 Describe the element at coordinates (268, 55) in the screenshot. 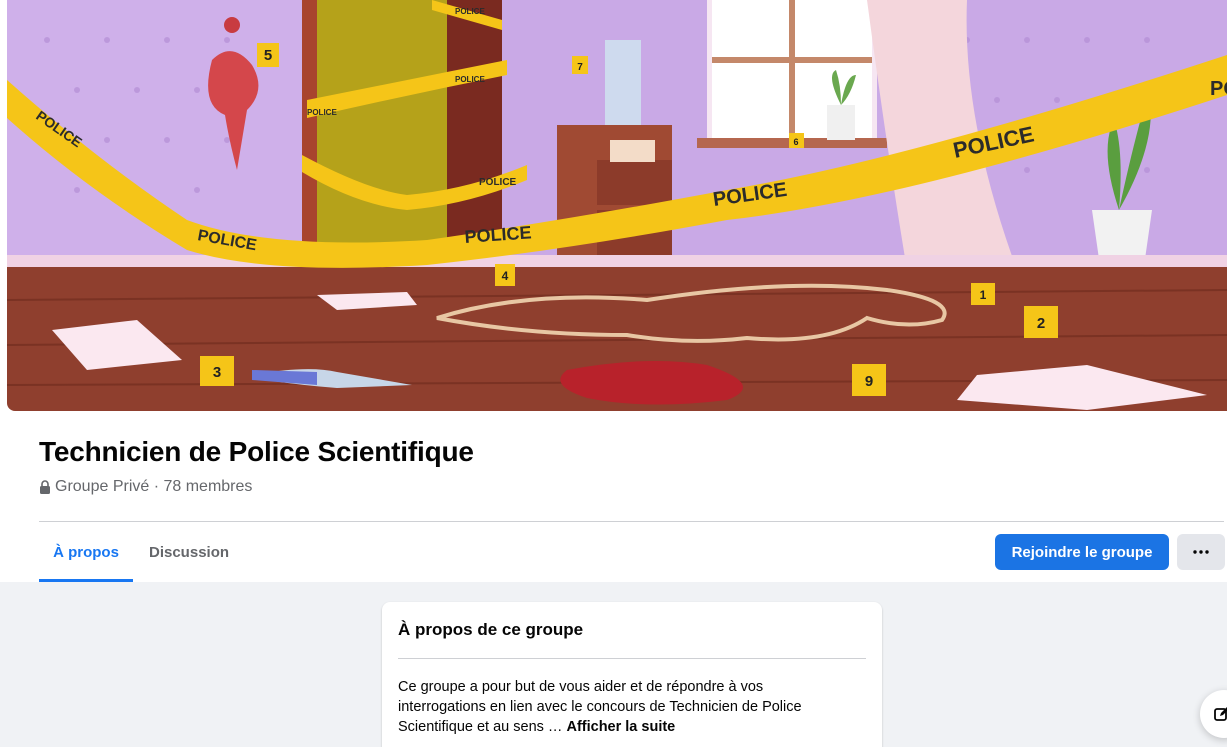

I see `svg-text: 5` at that location.